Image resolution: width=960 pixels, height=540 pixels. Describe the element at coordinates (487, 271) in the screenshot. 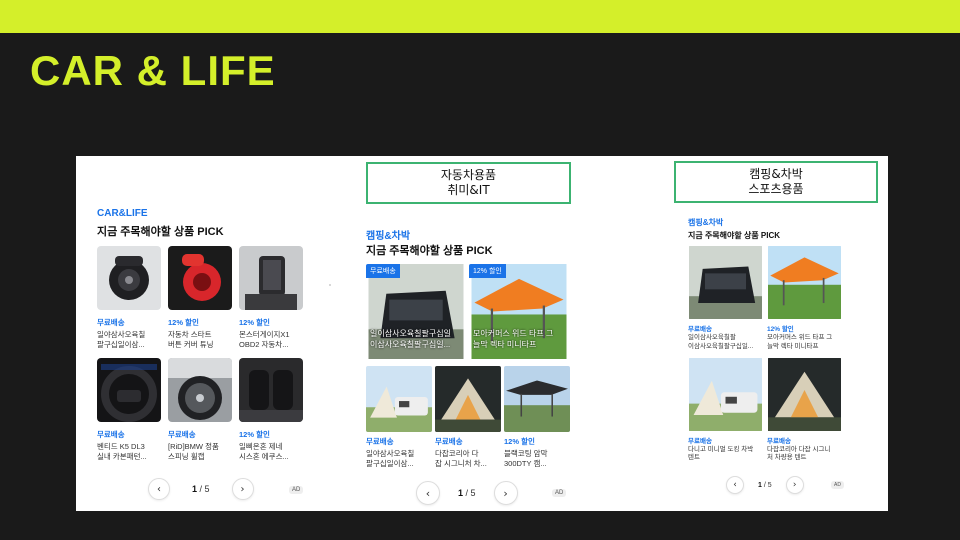

I see `product-badge: 12% 할인` at that location.